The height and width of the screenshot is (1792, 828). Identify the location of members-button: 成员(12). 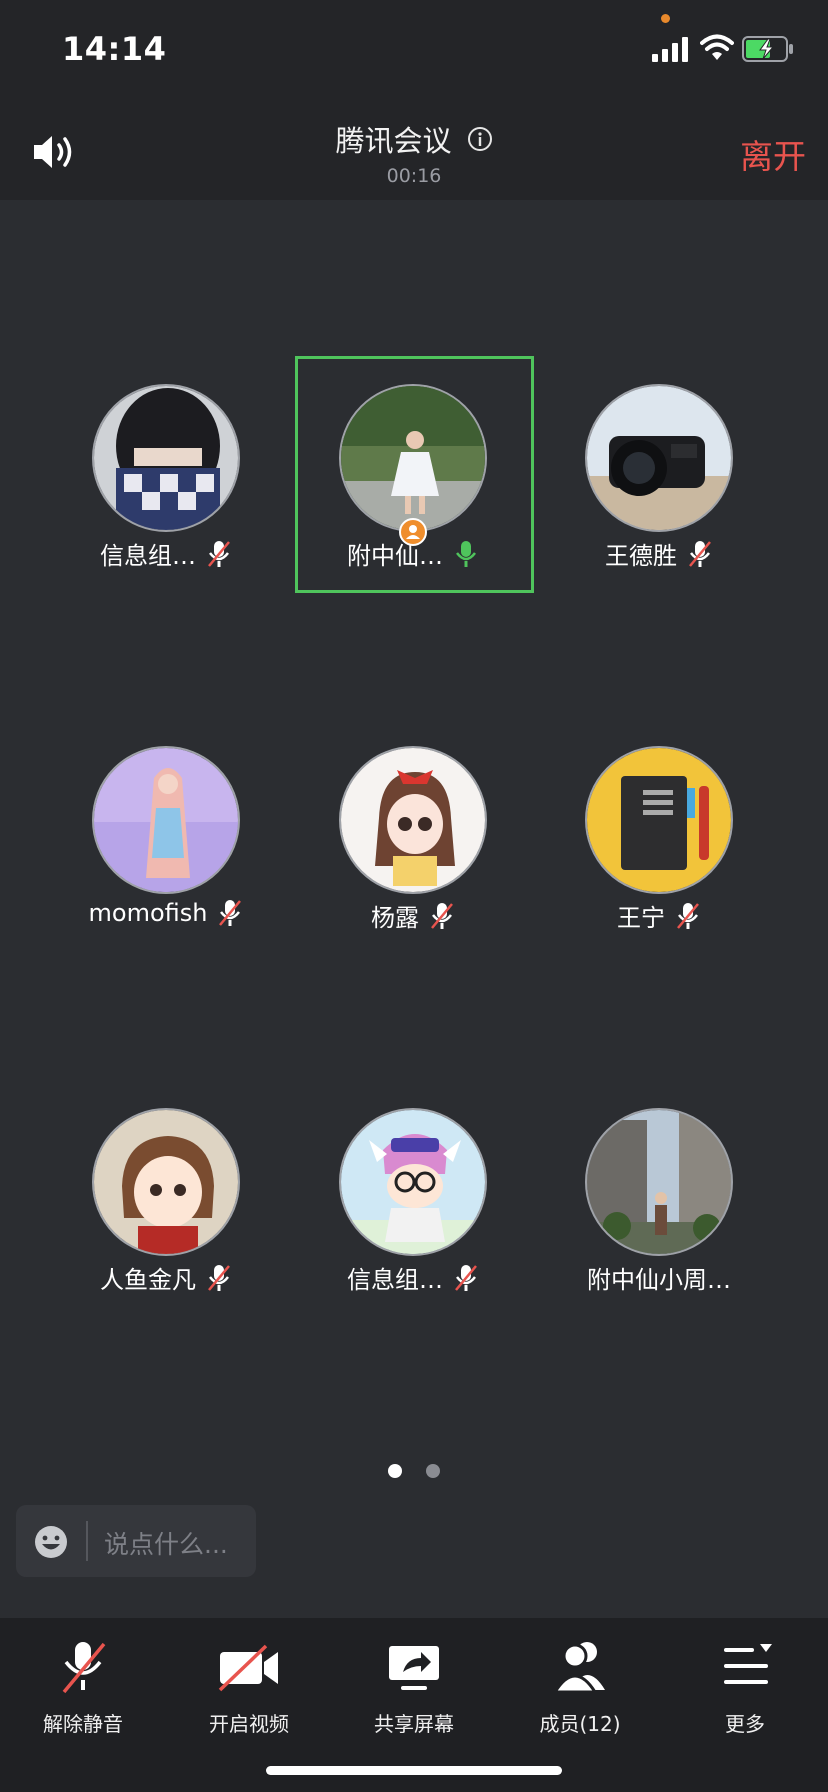
(580, 1687).